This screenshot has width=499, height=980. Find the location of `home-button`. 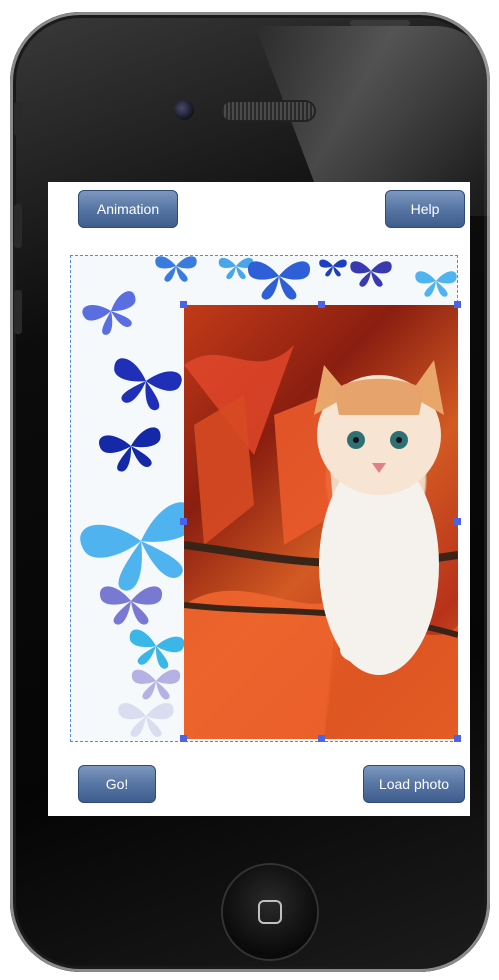

home-button is located at coordinates (270, 912).